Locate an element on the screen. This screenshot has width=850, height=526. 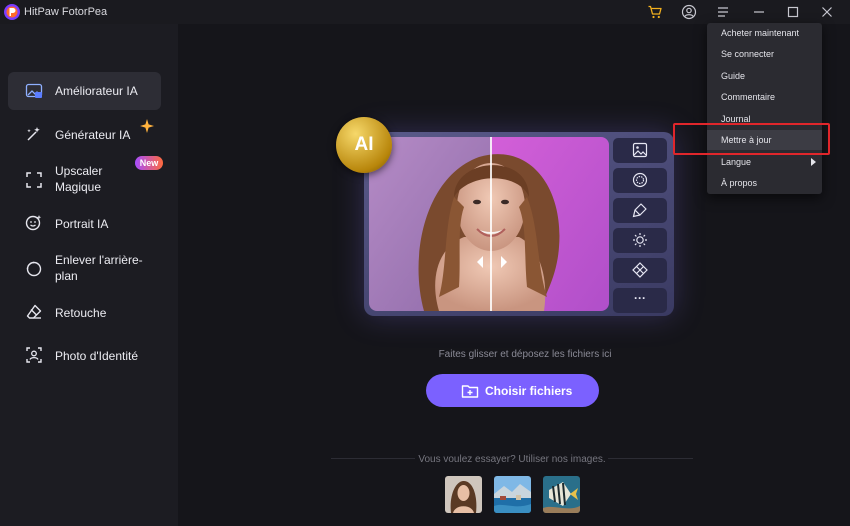
sidebar-item-label: Améliorateur IA is located at coordinates (96, 91).